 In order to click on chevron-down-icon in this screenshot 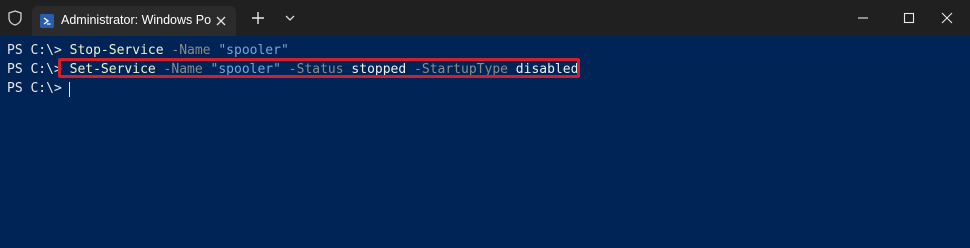, I will do `click(290, 18)`.